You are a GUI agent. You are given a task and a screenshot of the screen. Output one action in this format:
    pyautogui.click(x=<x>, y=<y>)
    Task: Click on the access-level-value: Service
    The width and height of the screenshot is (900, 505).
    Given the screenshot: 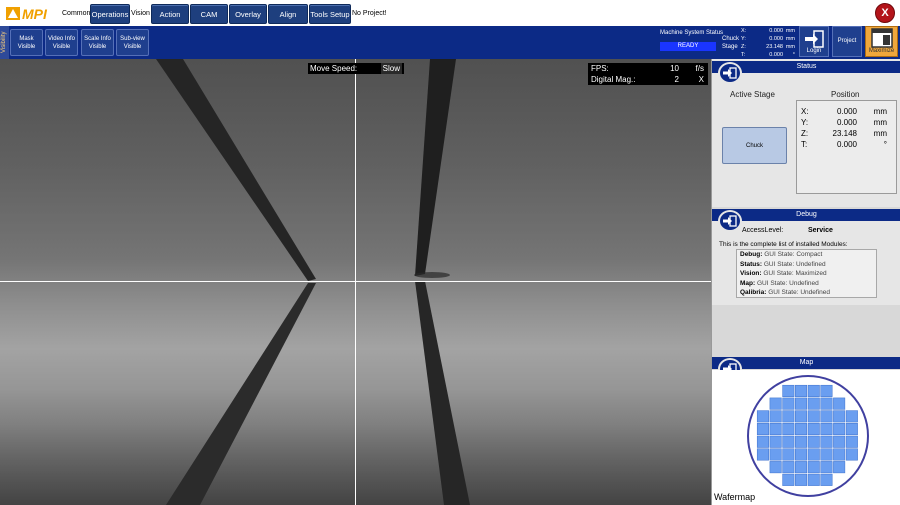 What is the action you would take?
    pyautogui.click(x=820, y=230)
    